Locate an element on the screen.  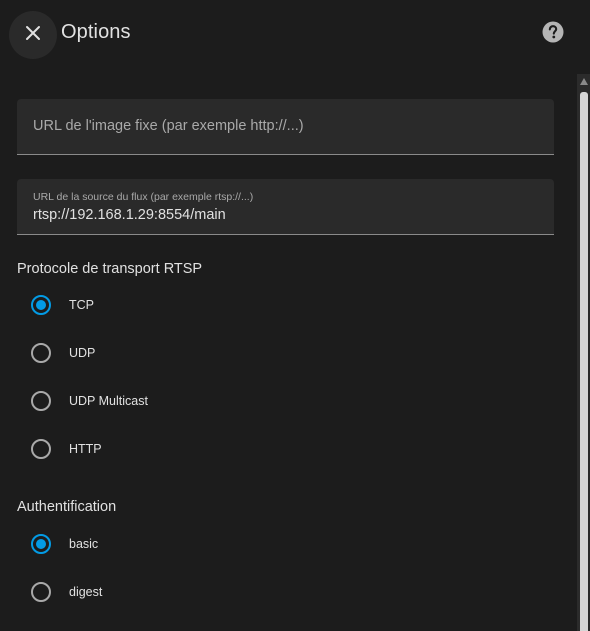
help-circle-icon is located at coordinates (553, 34).